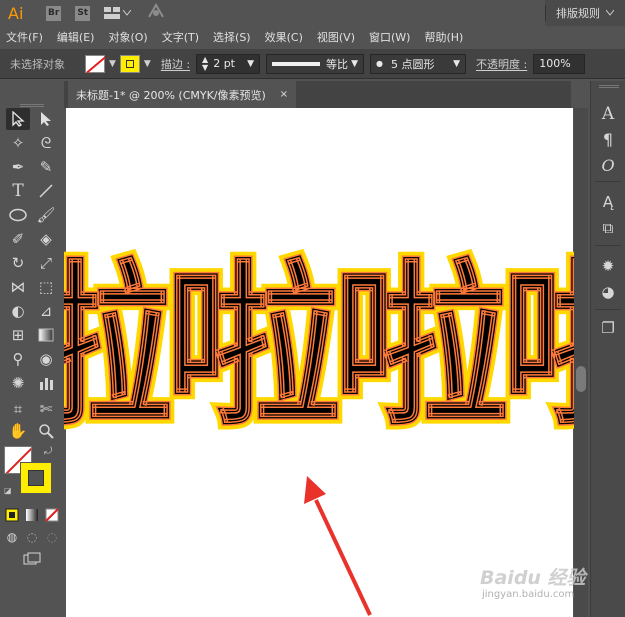  I want to click on lasso-icon: ᘓ, so click(46, 143).